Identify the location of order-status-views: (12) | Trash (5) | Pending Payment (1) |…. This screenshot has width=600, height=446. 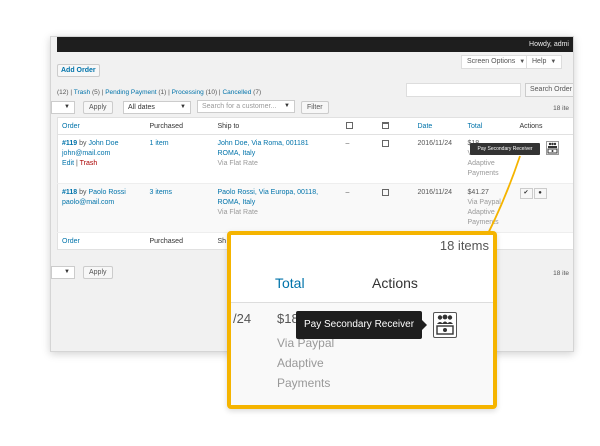
(159, 92).